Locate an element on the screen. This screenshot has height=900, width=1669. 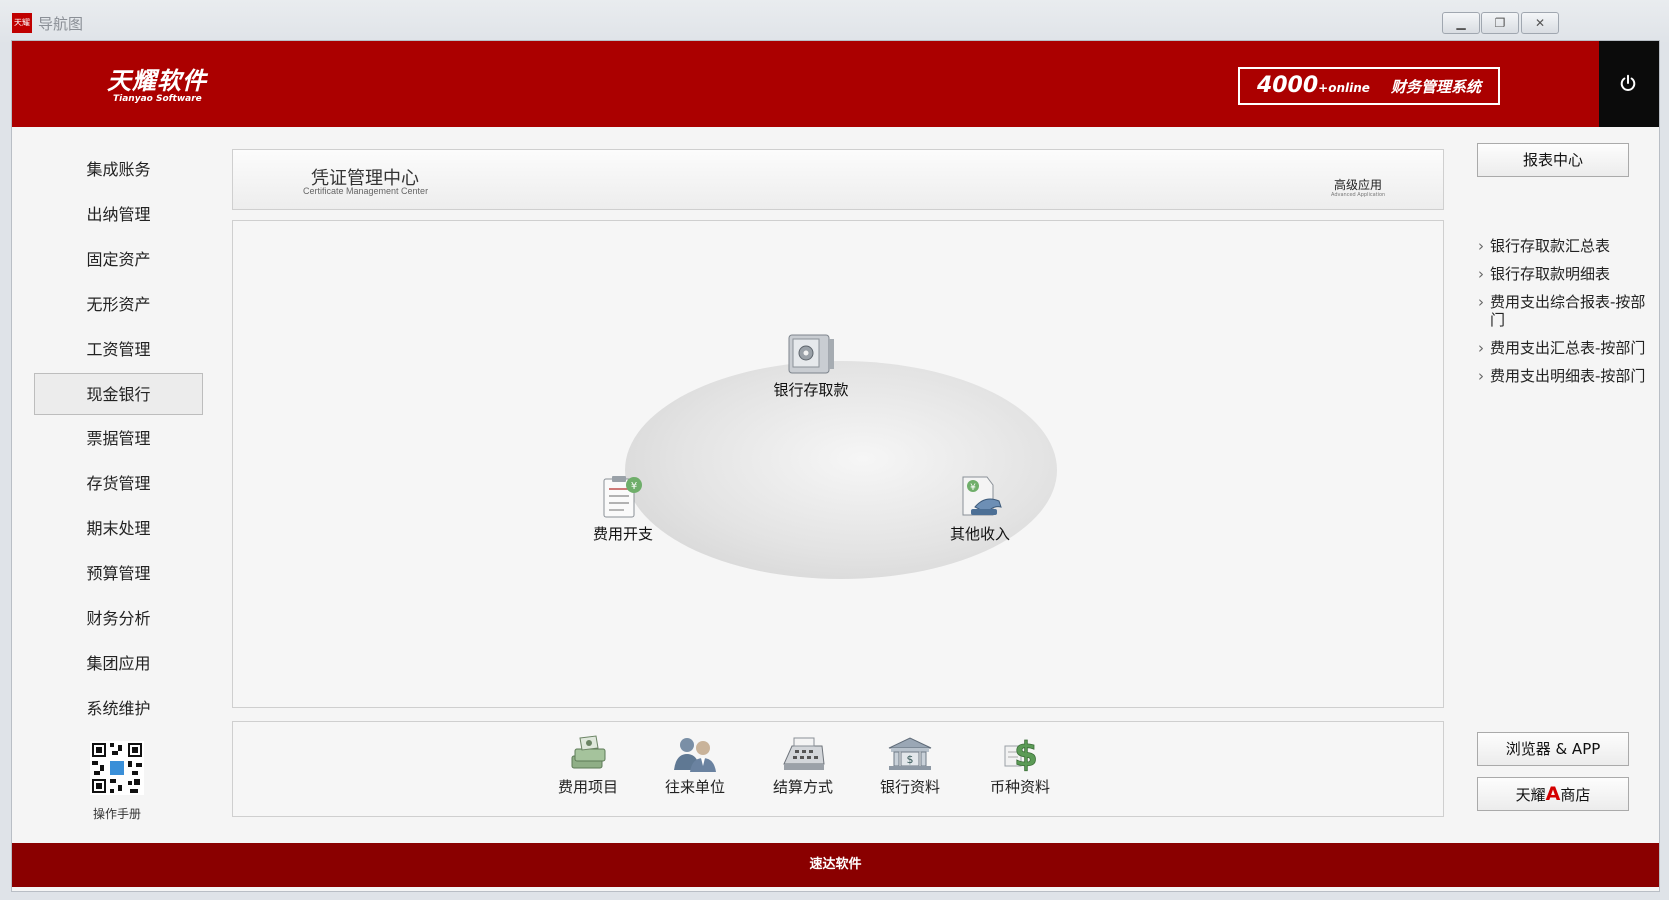
sidebar-item-cash-bank: 现金银行 is located at coordinates (118, 394).